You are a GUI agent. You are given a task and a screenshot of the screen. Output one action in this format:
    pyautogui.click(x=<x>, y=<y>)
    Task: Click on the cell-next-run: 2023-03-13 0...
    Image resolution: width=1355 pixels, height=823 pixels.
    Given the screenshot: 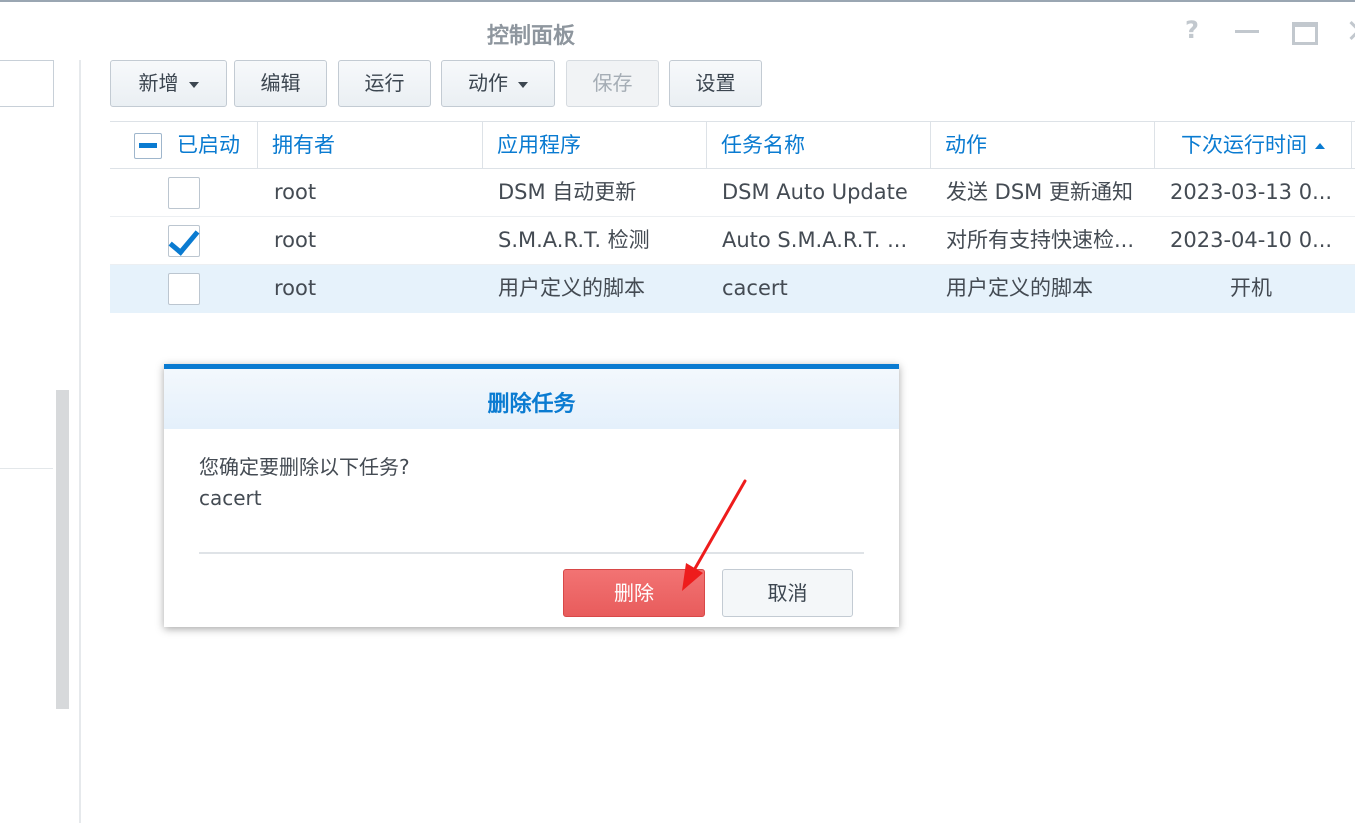 What is the action you would take?
    pyautogui.click(x=1251, y=192)
    